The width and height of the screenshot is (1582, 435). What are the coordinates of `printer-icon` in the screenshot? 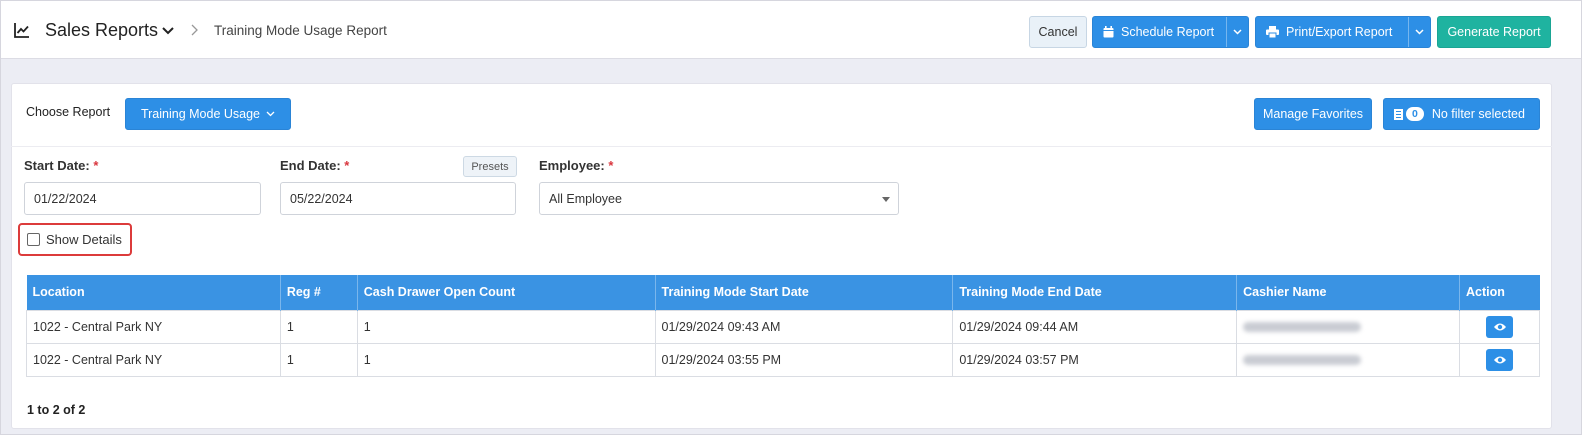 It's located at (1272, 32).